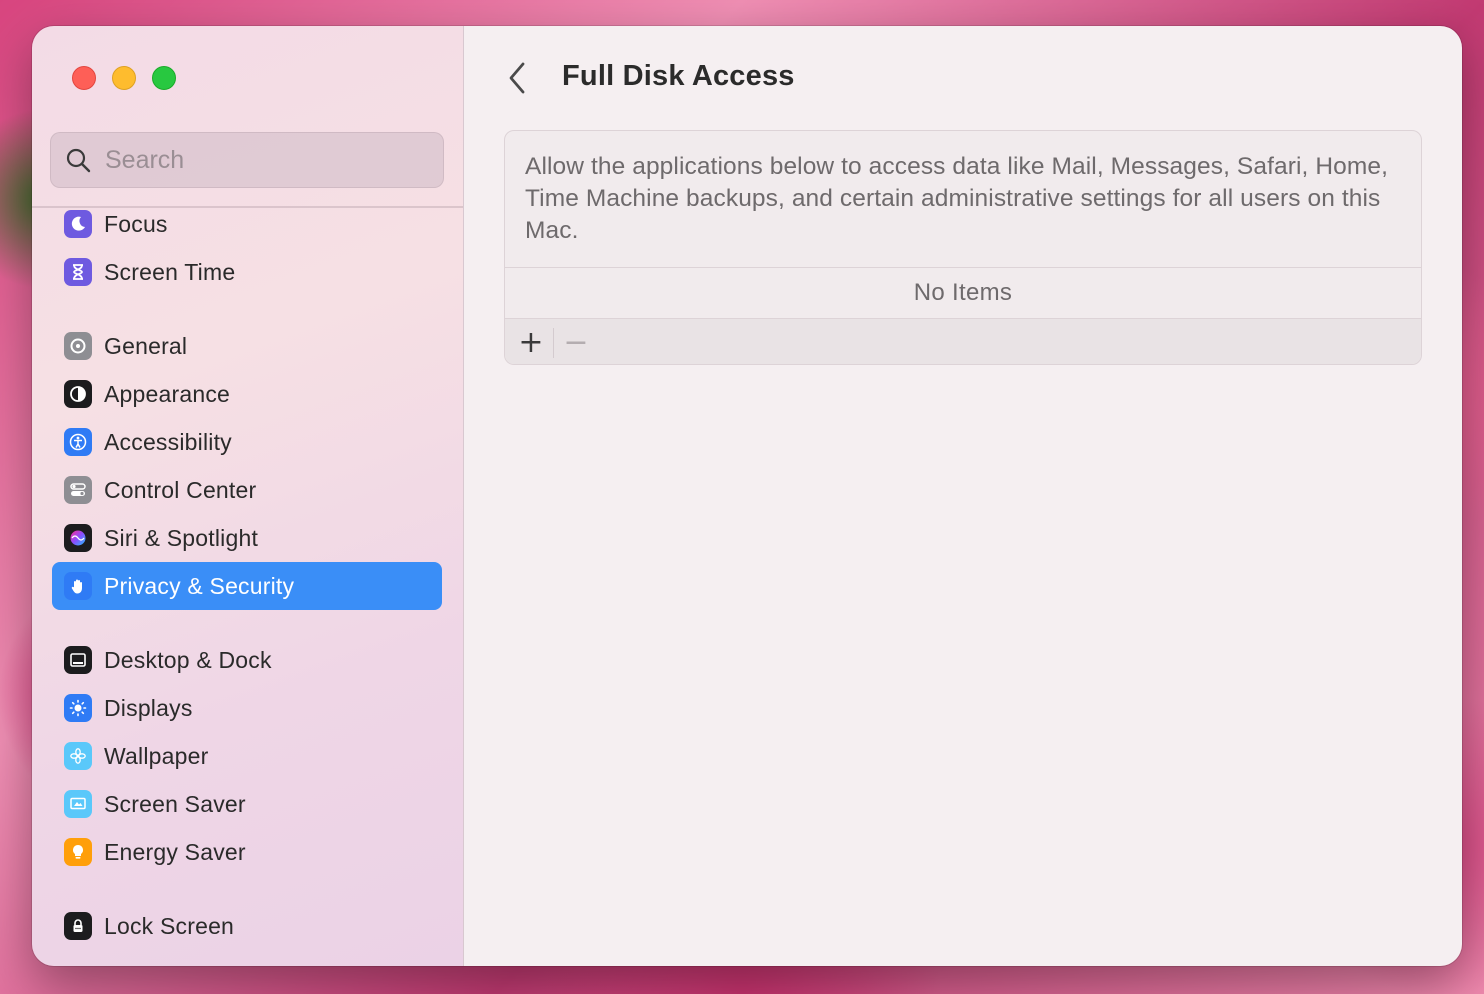  Describe the element at coordinates (963, 292) in the screenshot. I see `empty-list-placeholder: No Items` at that location.